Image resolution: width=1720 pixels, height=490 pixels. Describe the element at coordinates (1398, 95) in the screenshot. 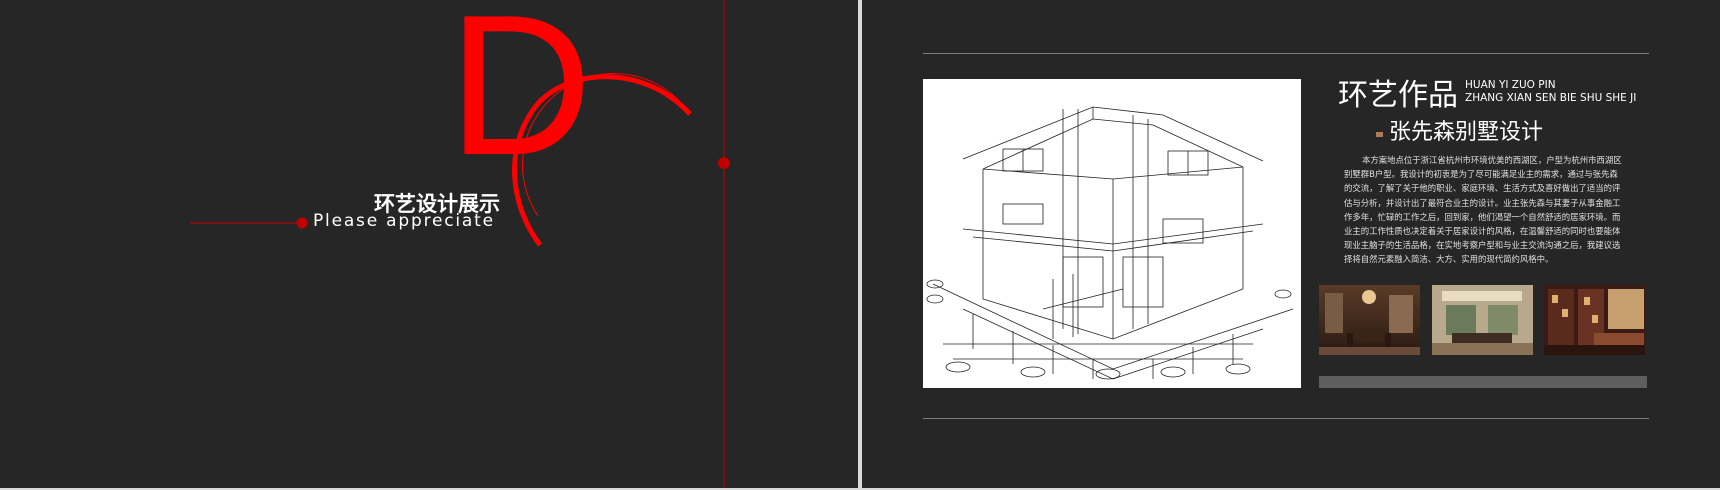

I see `works-title-cn: 环艺作品` at that location.